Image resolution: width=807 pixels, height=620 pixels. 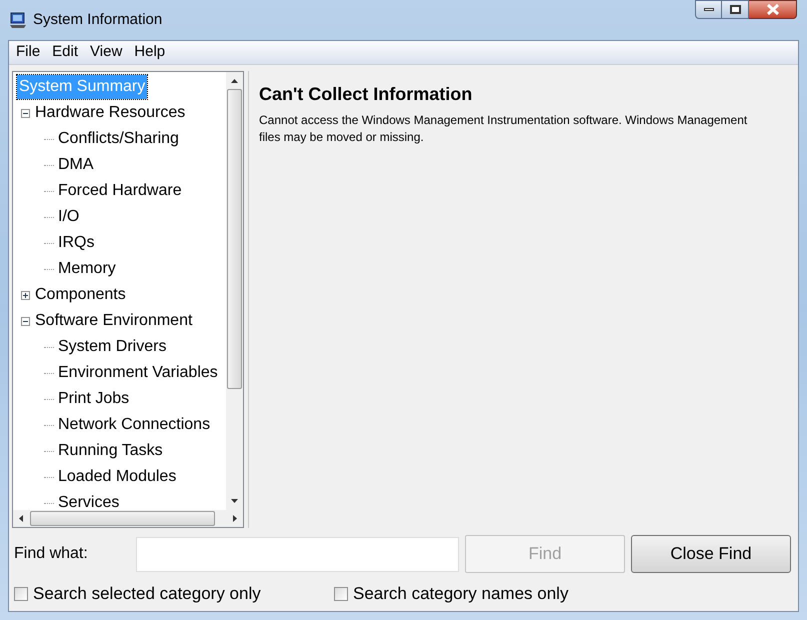 I want to click on horizontal-scrollbar, so click(x=128, y=518).